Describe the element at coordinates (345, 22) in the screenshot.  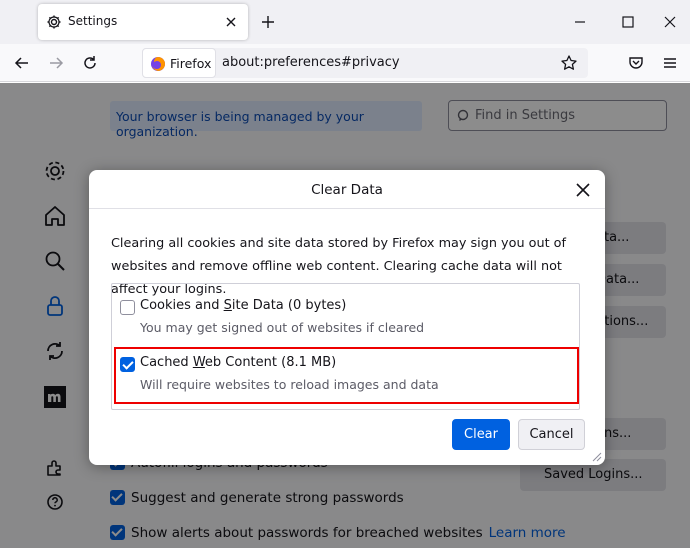
I see `tab-strip: Settings` at that location.